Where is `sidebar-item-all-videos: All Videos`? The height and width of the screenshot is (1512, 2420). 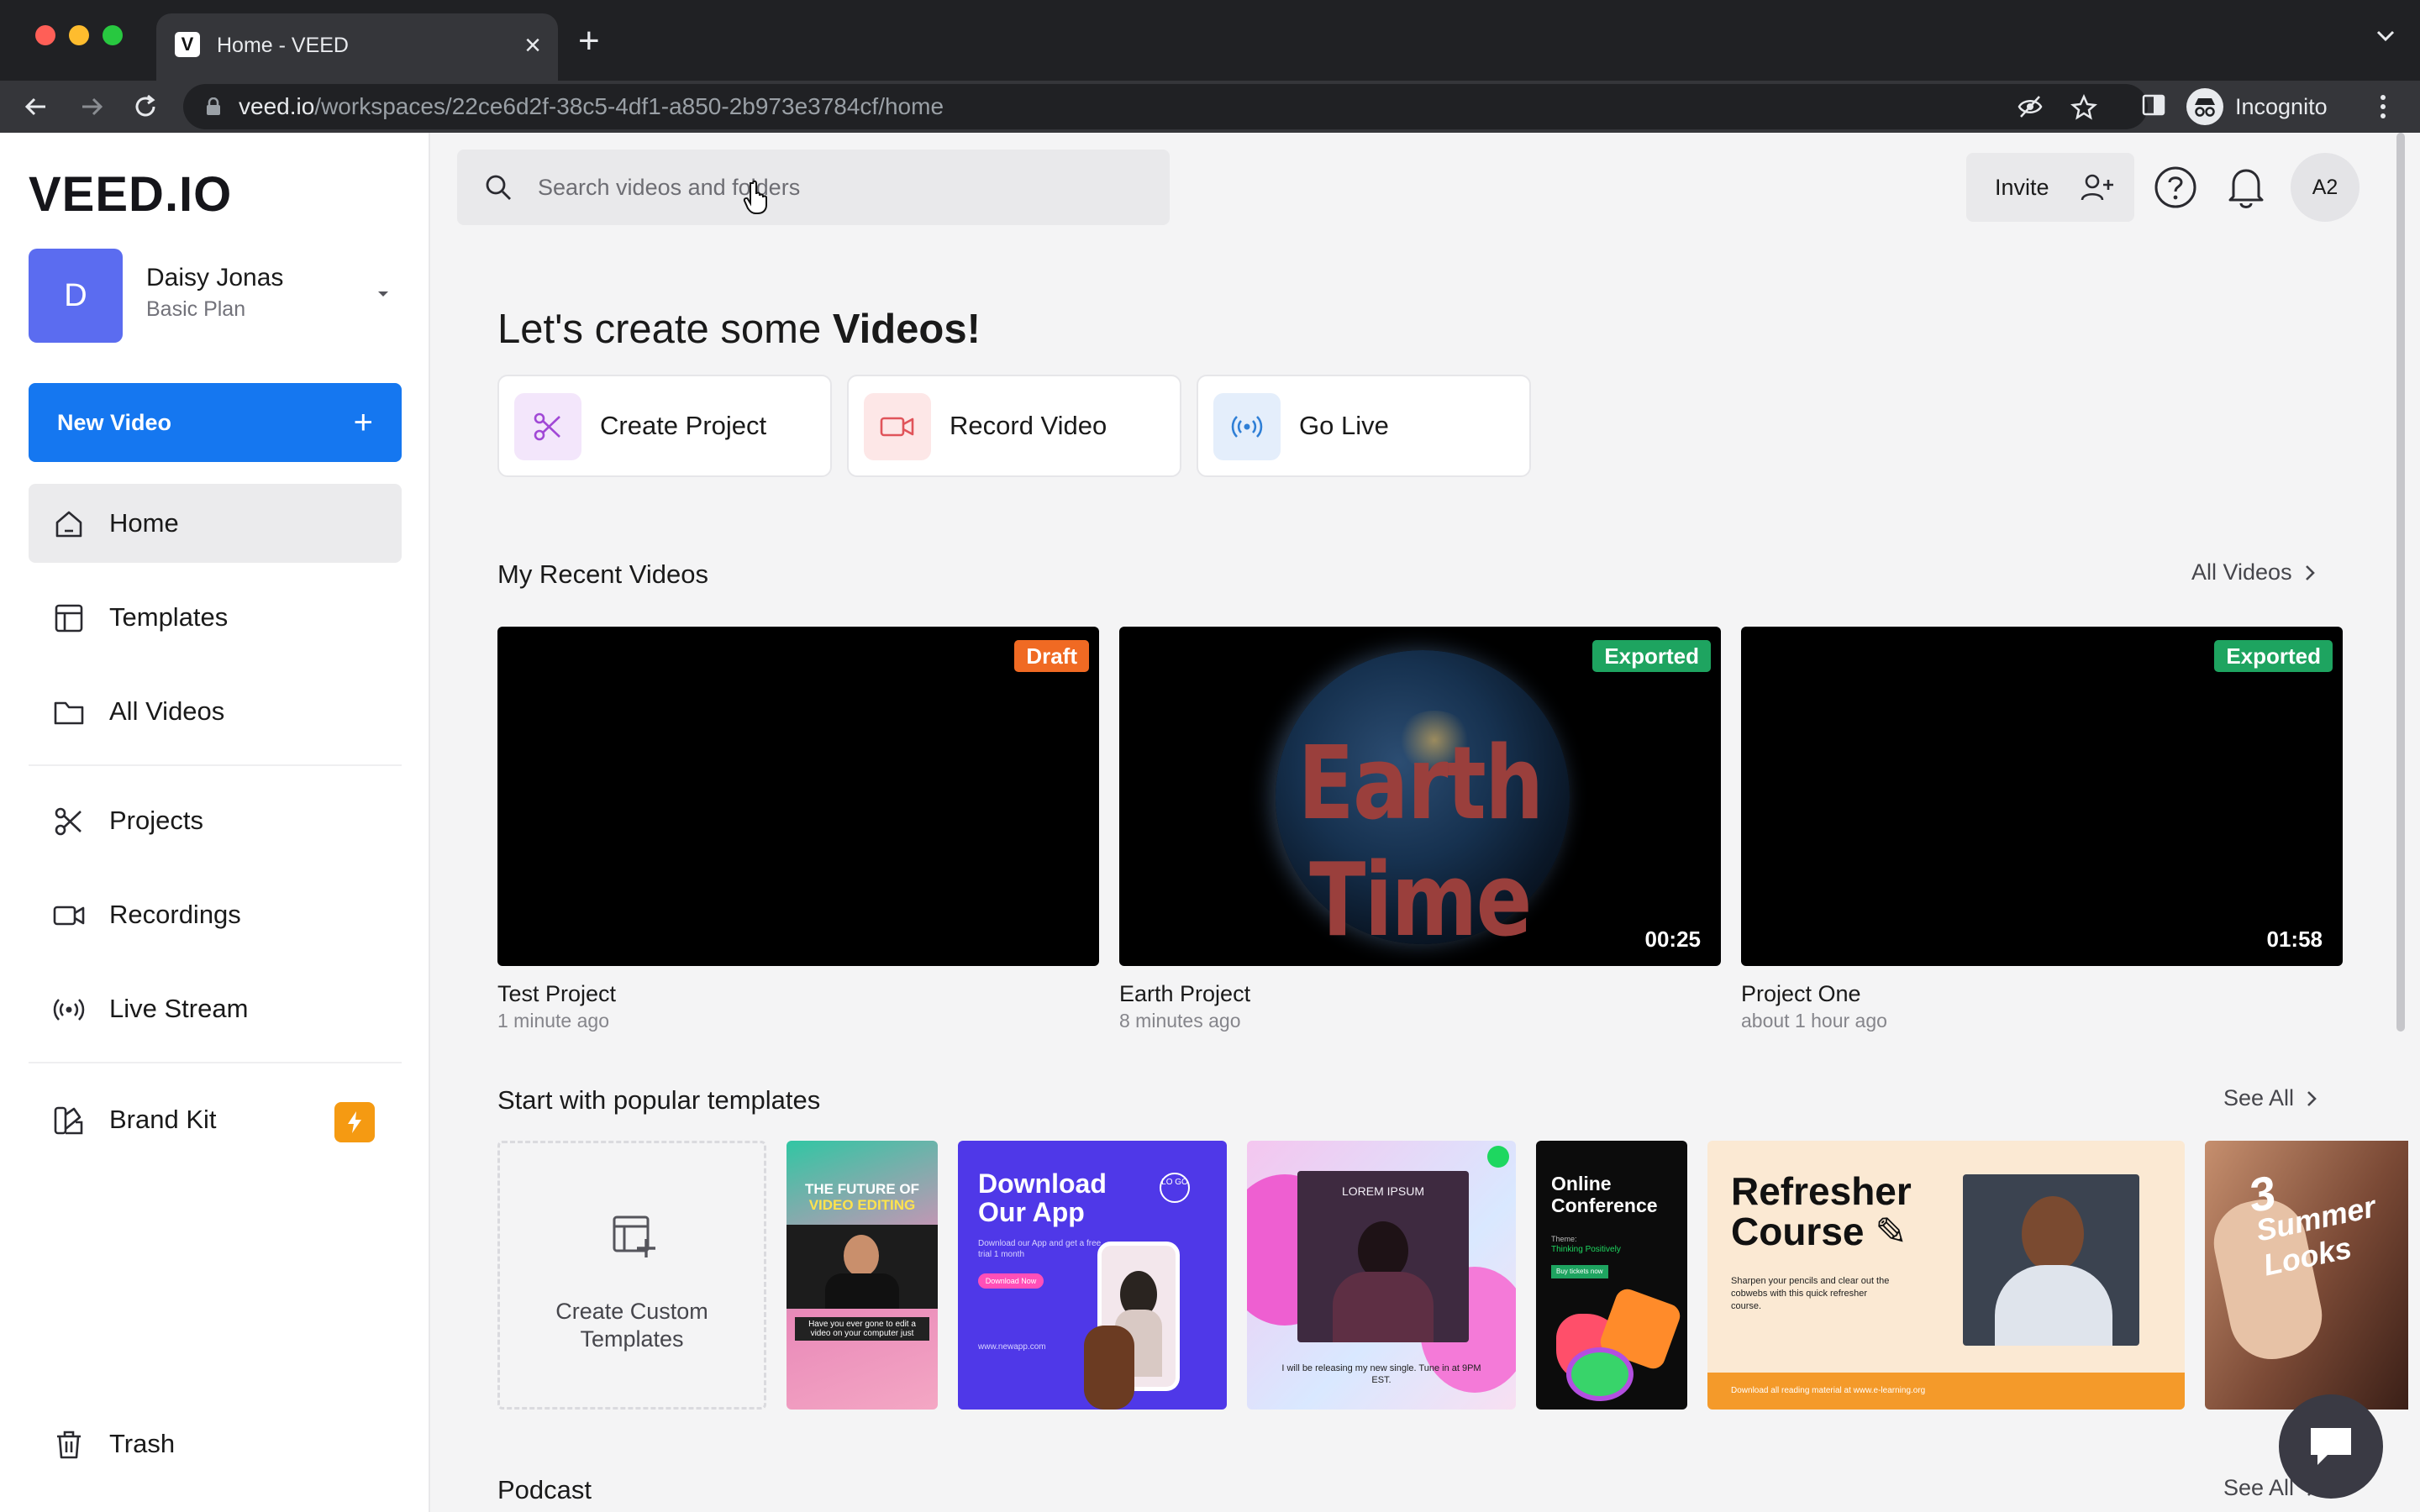 sidebar-item-all-videos: All Videos is located at coordinates (216, 711).